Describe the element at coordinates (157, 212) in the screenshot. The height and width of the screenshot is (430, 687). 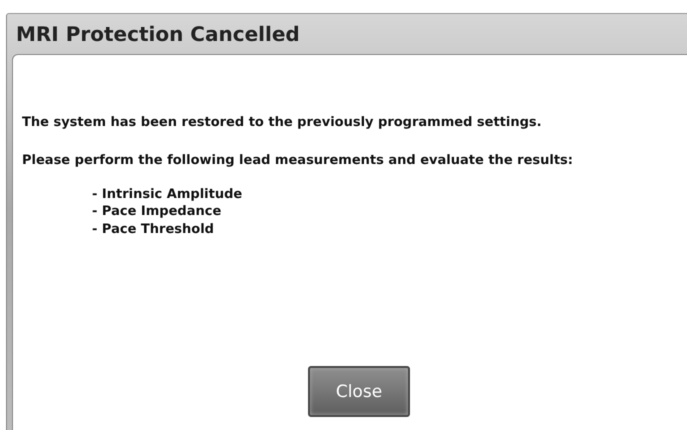
I see `measurement-item: - Pace Impedance` at that location.